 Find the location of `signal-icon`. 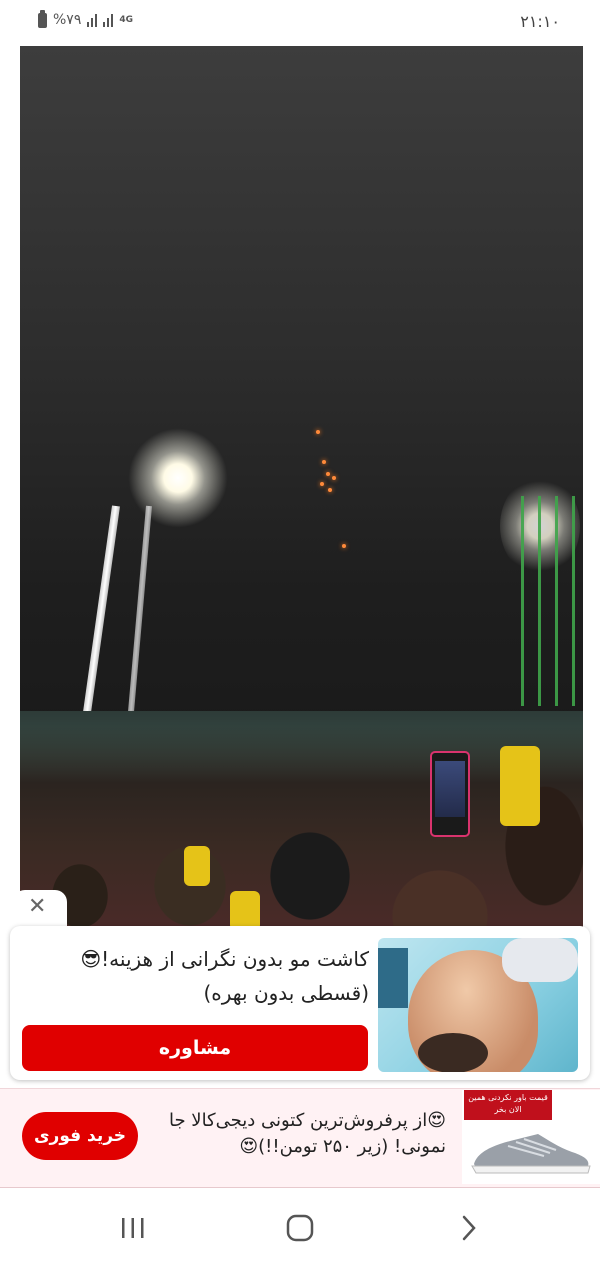

signal-icon is located at coordinates (92, 20).